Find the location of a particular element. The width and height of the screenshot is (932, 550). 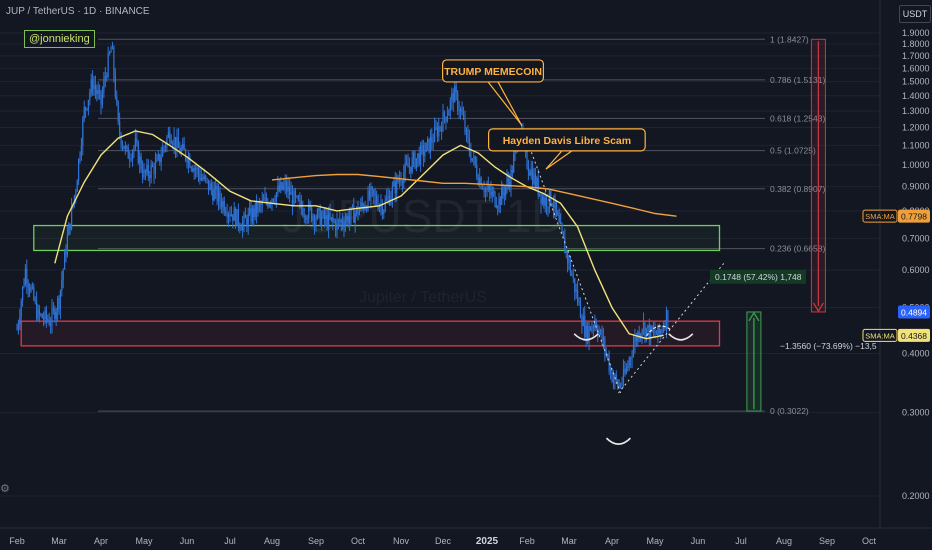

time-tick-16: Jun is located at coordinates (698, 541).